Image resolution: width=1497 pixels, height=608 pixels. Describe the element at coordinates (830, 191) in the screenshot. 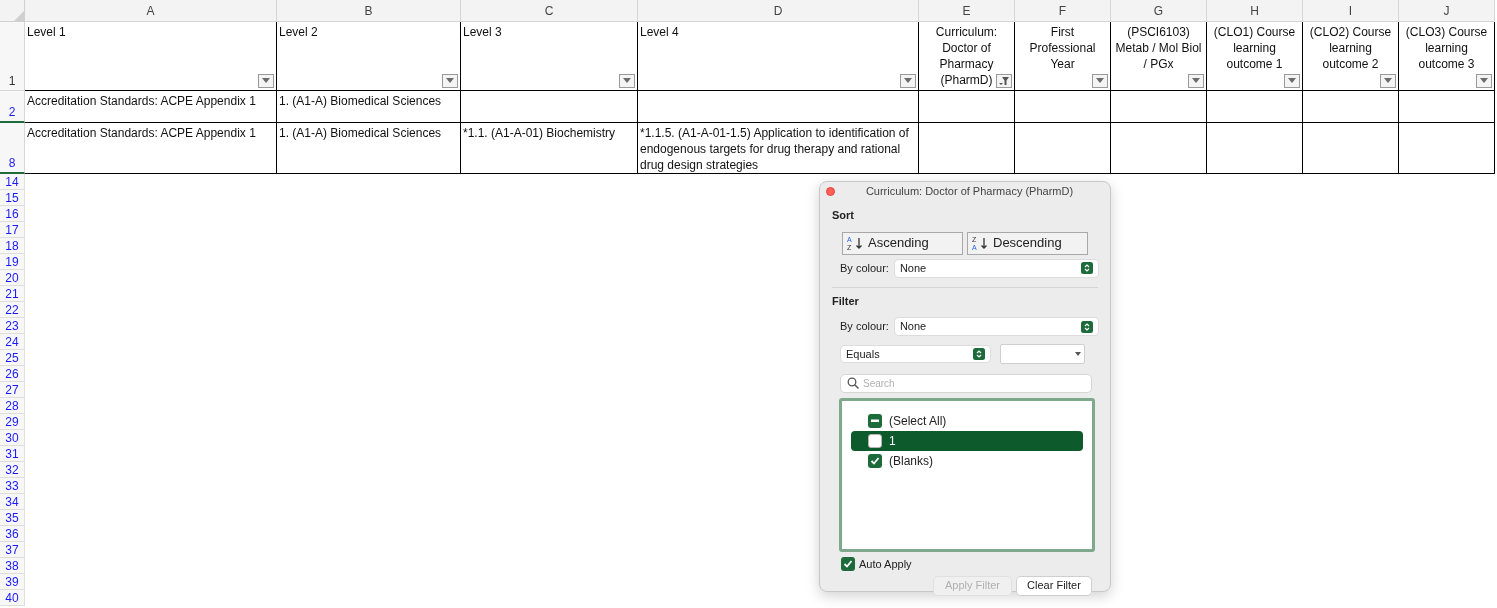

I see `close-button` at that location.